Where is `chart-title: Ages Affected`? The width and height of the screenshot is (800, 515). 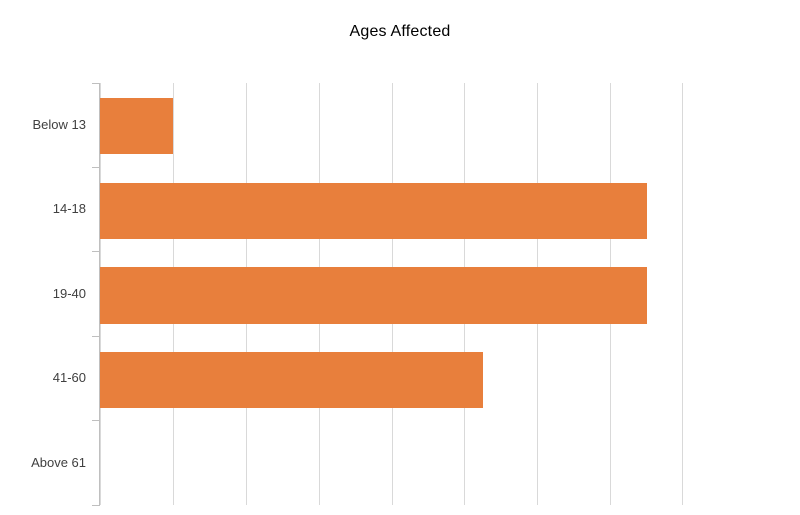 chart-title: Ages Affected is located at coordinates (400, 31).